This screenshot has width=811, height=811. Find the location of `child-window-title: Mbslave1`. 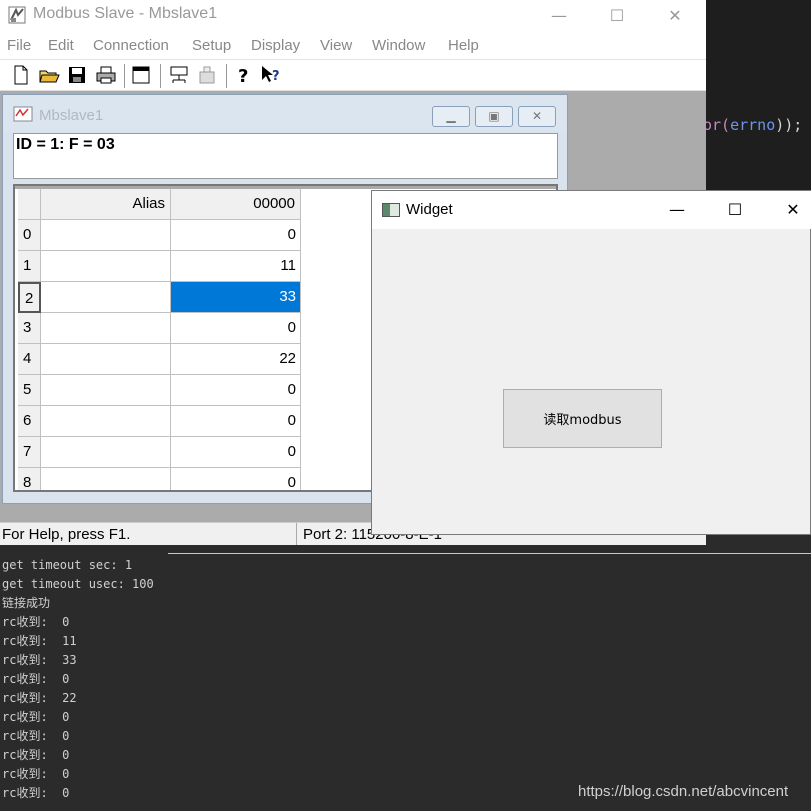

child-window-title: Mbslave1 is located at coordinates (71, 115).